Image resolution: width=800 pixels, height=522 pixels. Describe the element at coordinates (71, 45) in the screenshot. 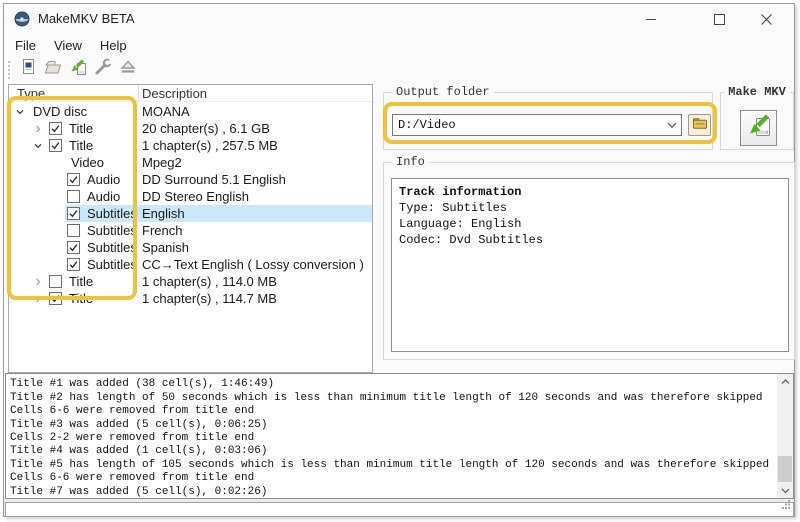

I see `menu-view: View` at that location.